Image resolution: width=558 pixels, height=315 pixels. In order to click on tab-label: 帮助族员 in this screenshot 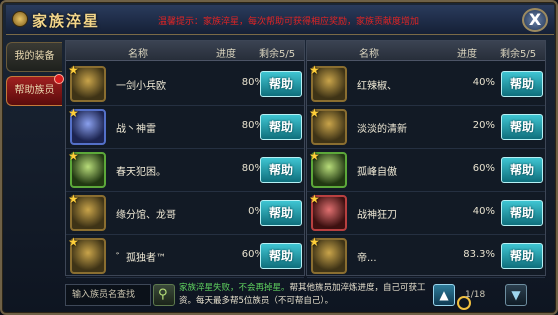, I will do `click(34, 90)`.